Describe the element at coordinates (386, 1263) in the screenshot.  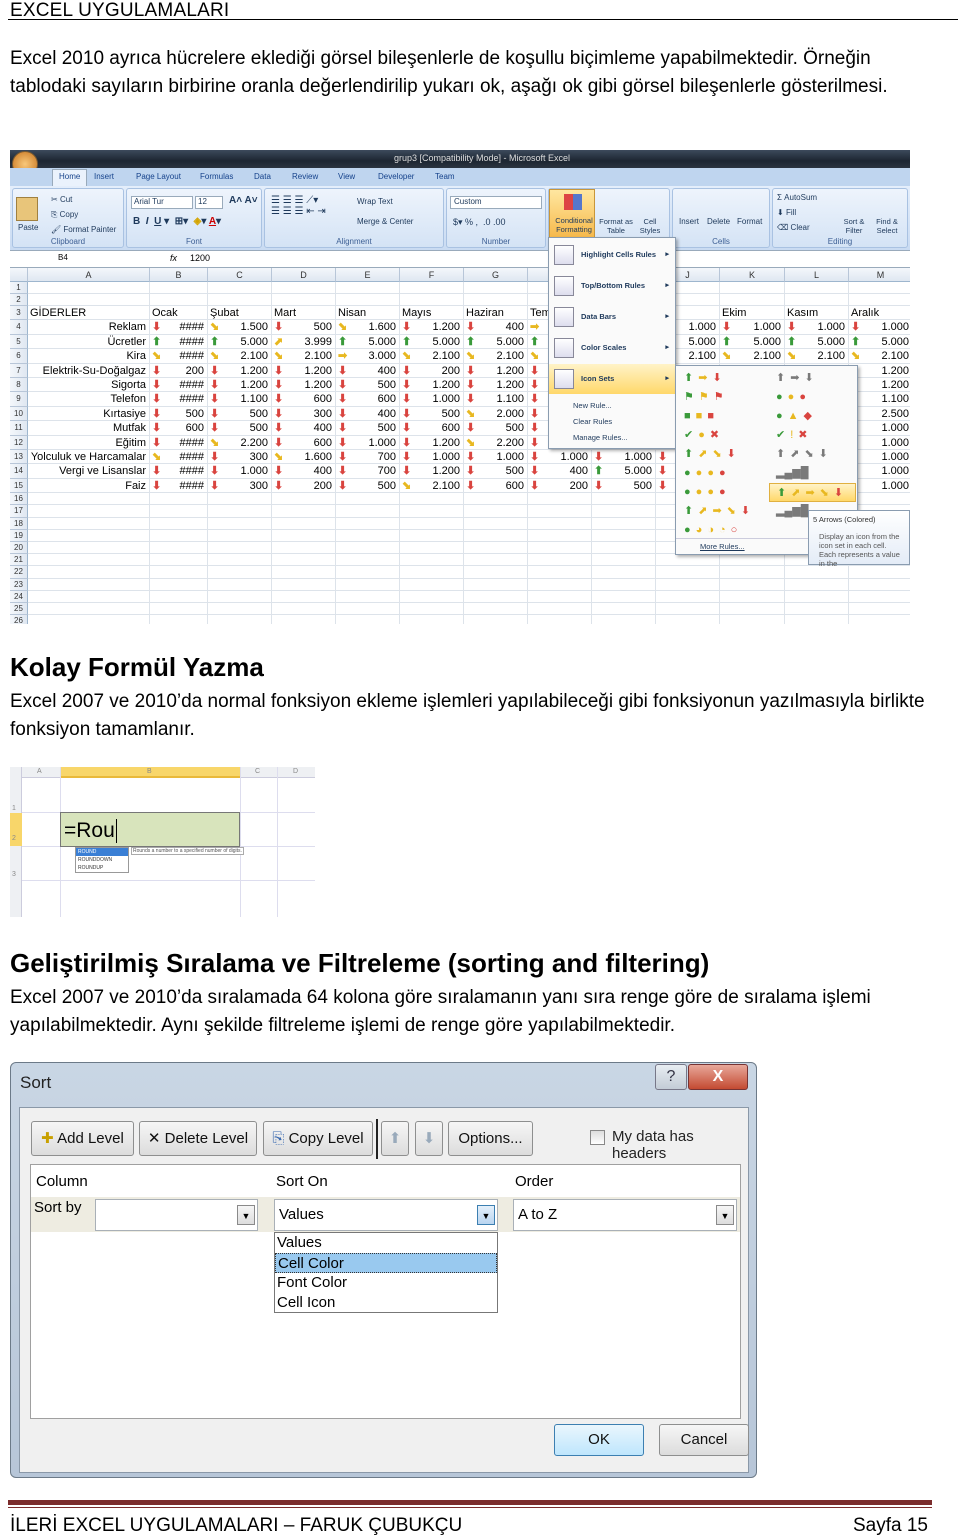
I see `sort-on-option: Cell Color` at that location.